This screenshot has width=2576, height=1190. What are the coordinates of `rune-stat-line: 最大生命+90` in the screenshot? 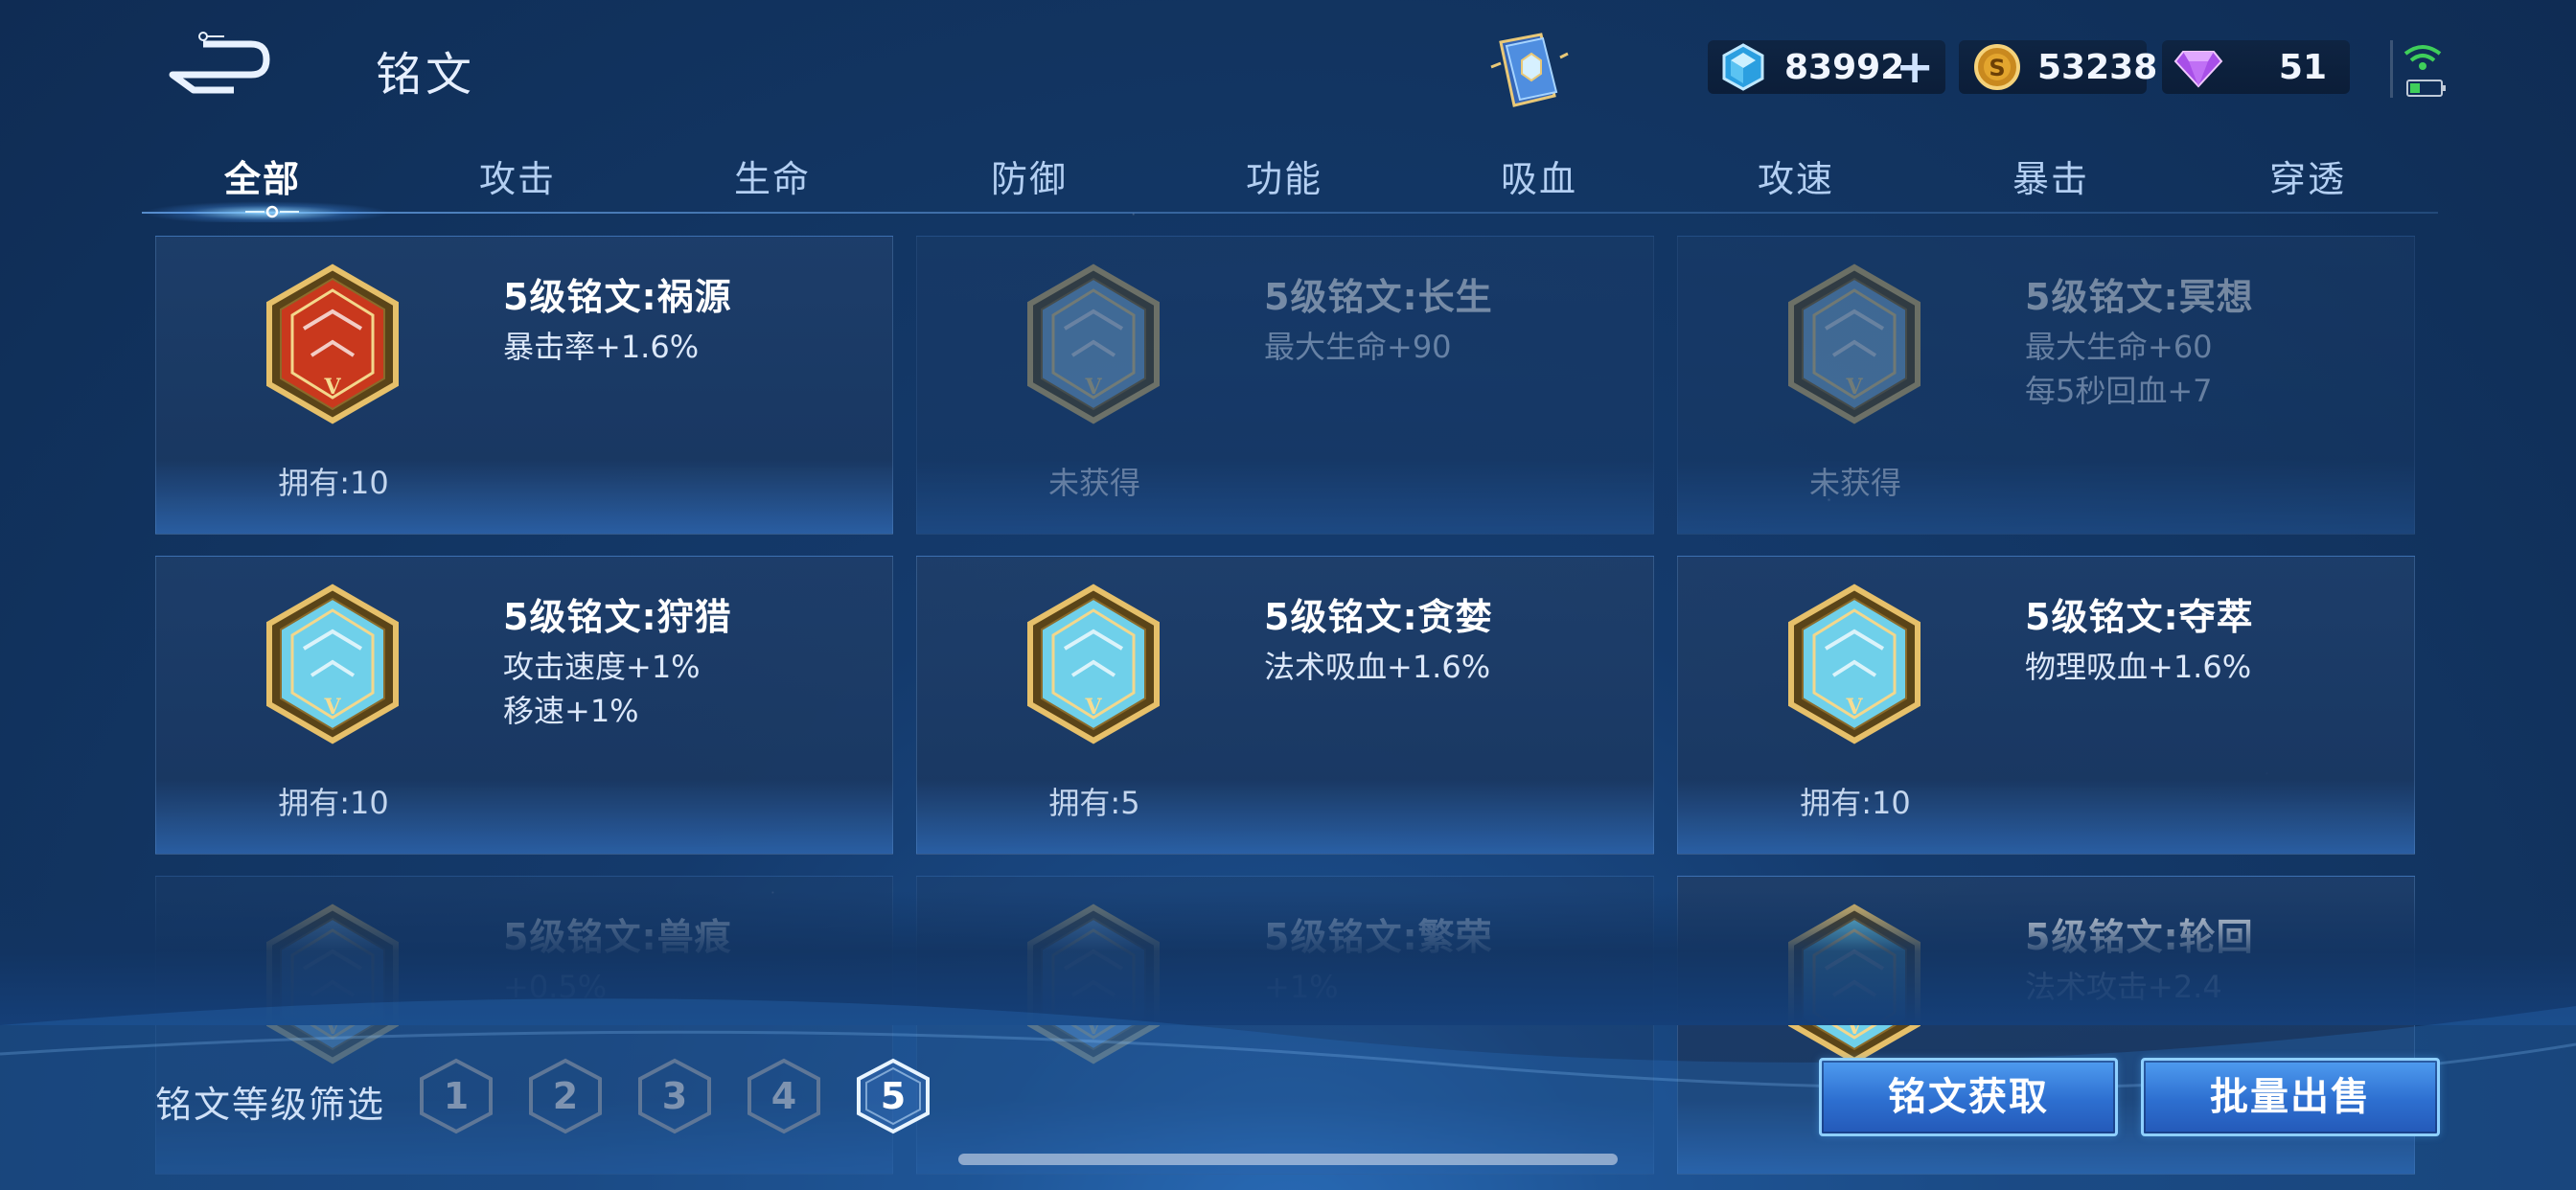 It's located at (1358, 347).